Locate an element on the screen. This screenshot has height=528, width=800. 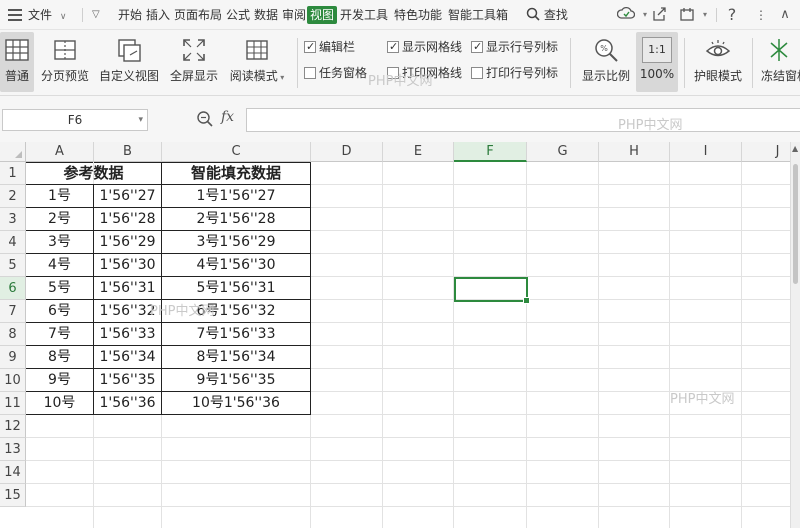
full-screen-button: 全屏显示 is located at coordinates (194, 62).